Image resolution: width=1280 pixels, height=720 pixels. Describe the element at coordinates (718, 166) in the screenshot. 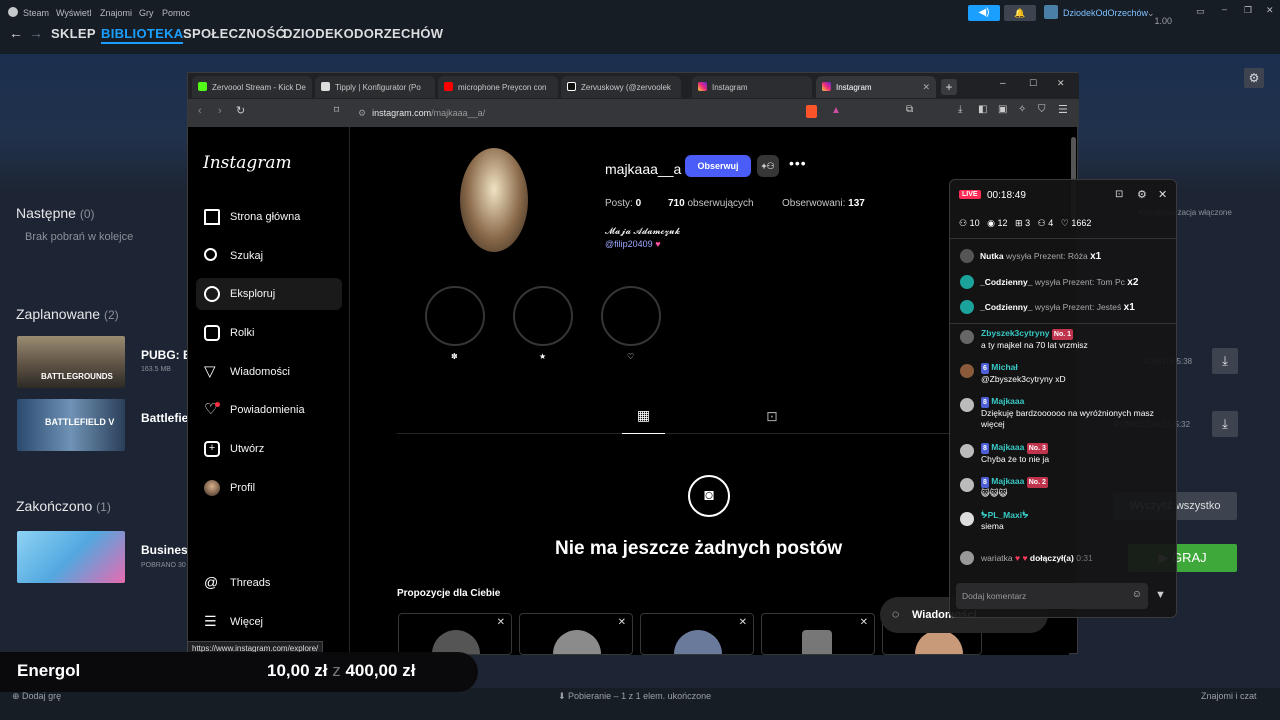

I see `follow-button: Obserwuj` at that location.